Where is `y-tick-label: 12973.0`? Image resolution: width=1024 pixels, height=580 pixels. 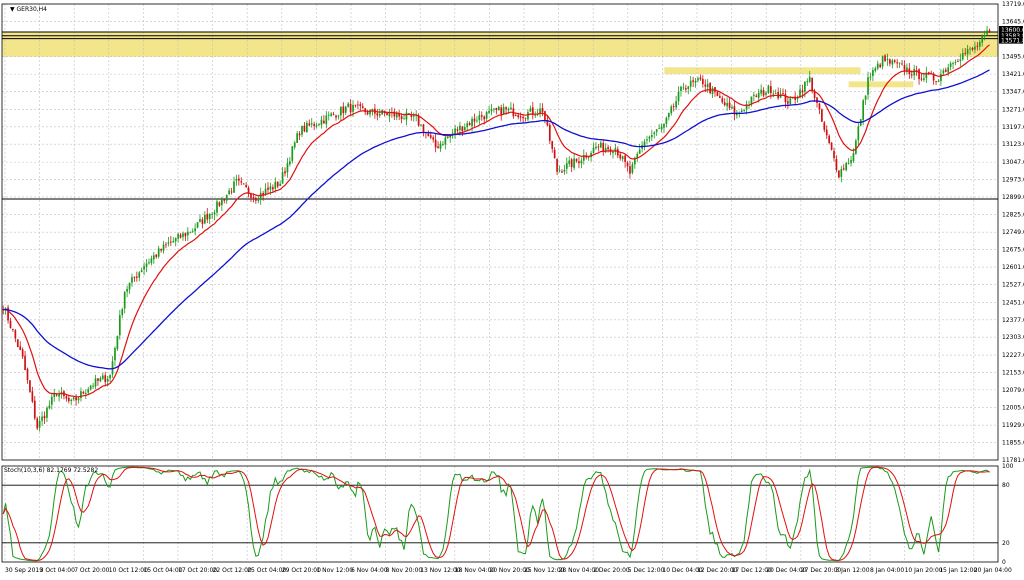
y-tick-label: 12973.0 is located at coordinates (1013, 180).